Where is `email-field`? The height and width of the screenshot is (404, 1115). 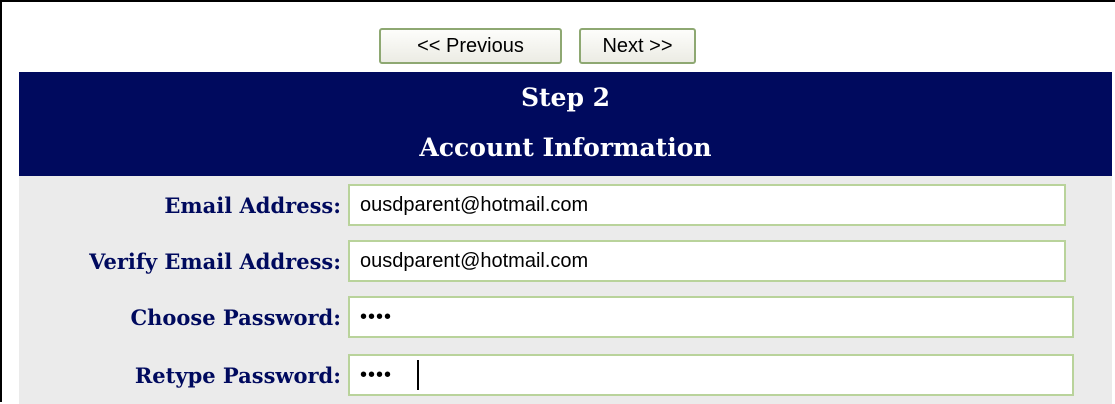 email-field is located at coordinates (707, 205).